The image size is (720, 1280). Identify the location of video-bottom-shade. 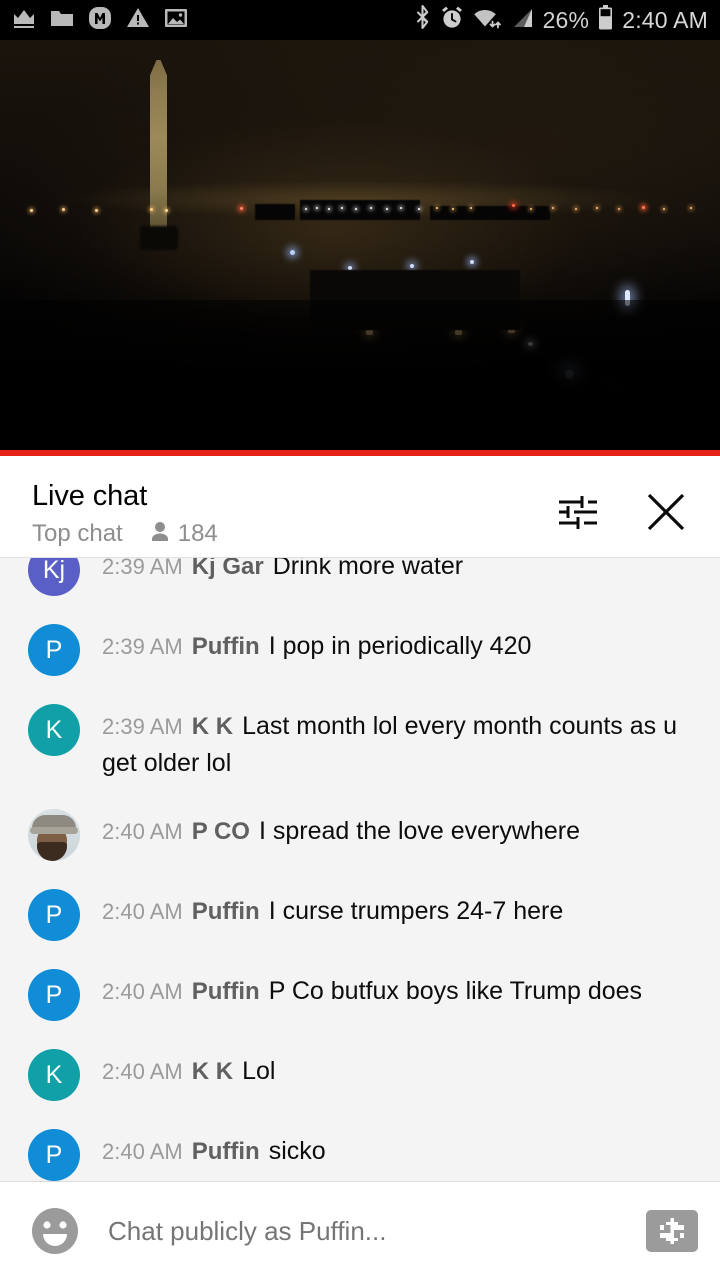
(360, 375).